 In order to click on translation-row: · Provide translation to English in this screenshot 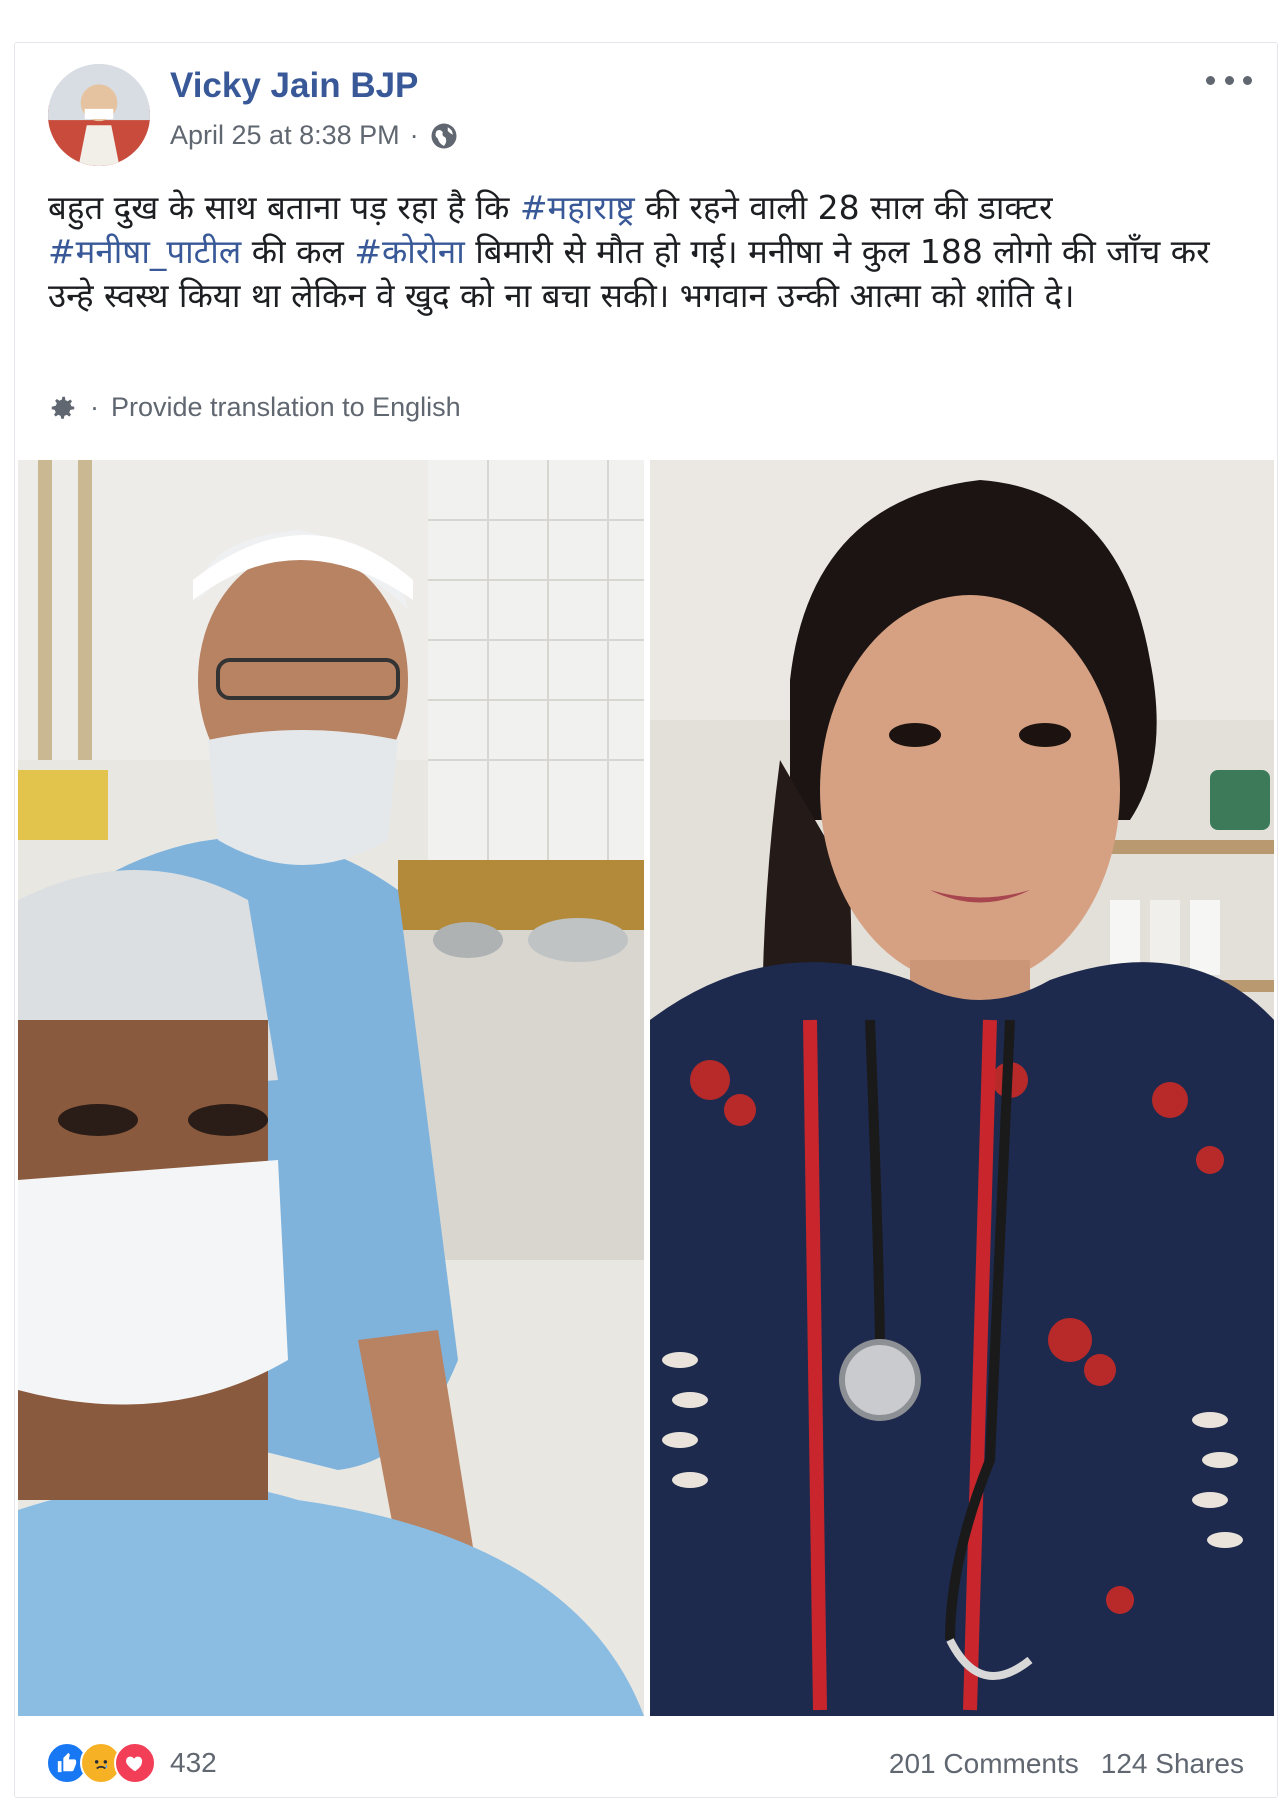, I will do `click(254, 407)`.